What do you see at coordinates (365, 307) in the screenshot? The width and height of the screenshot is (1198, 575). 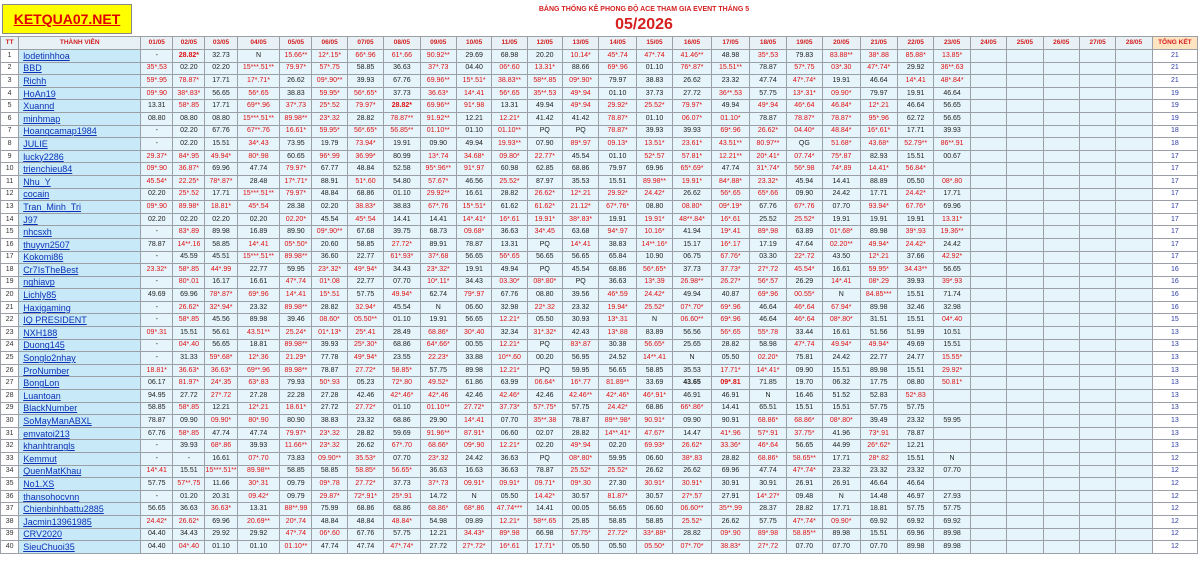 I see `score-cell: 32.94*` at bounding box center [365, 307].